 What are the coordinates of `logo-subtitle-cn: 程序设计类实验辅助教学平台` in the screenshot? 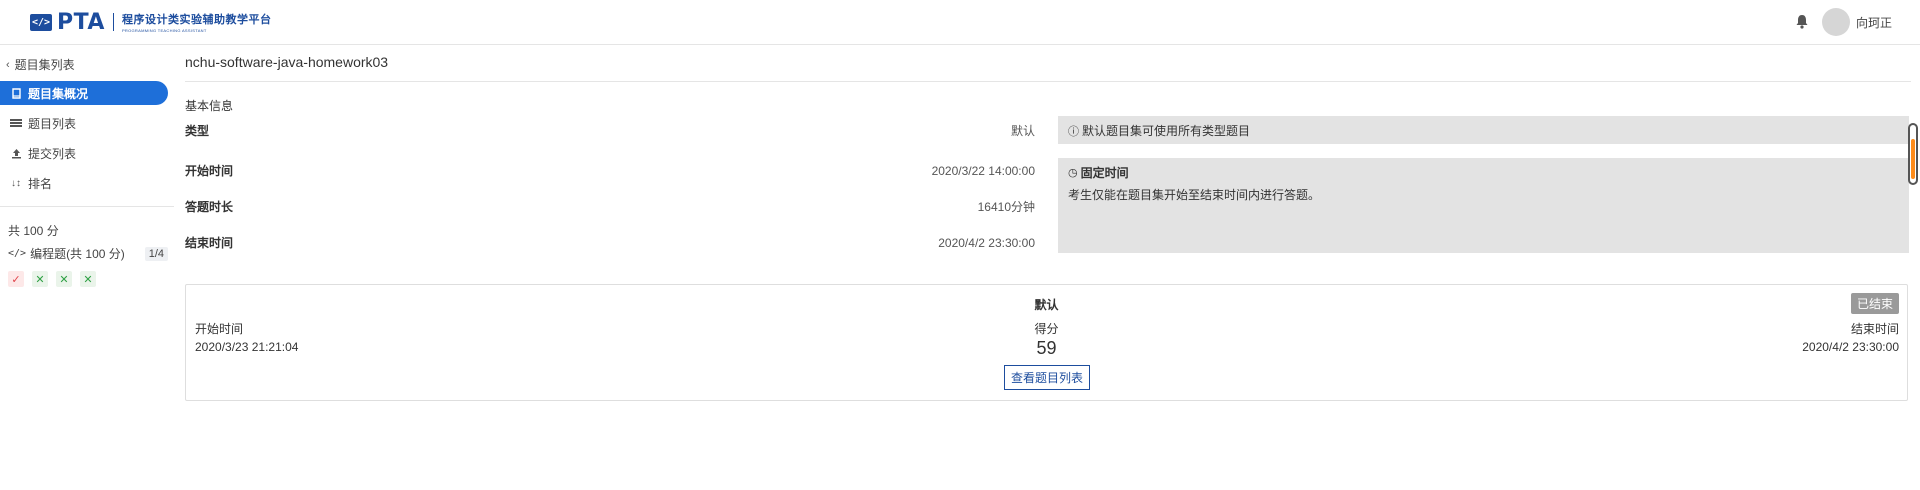 It's located at (196, 20).